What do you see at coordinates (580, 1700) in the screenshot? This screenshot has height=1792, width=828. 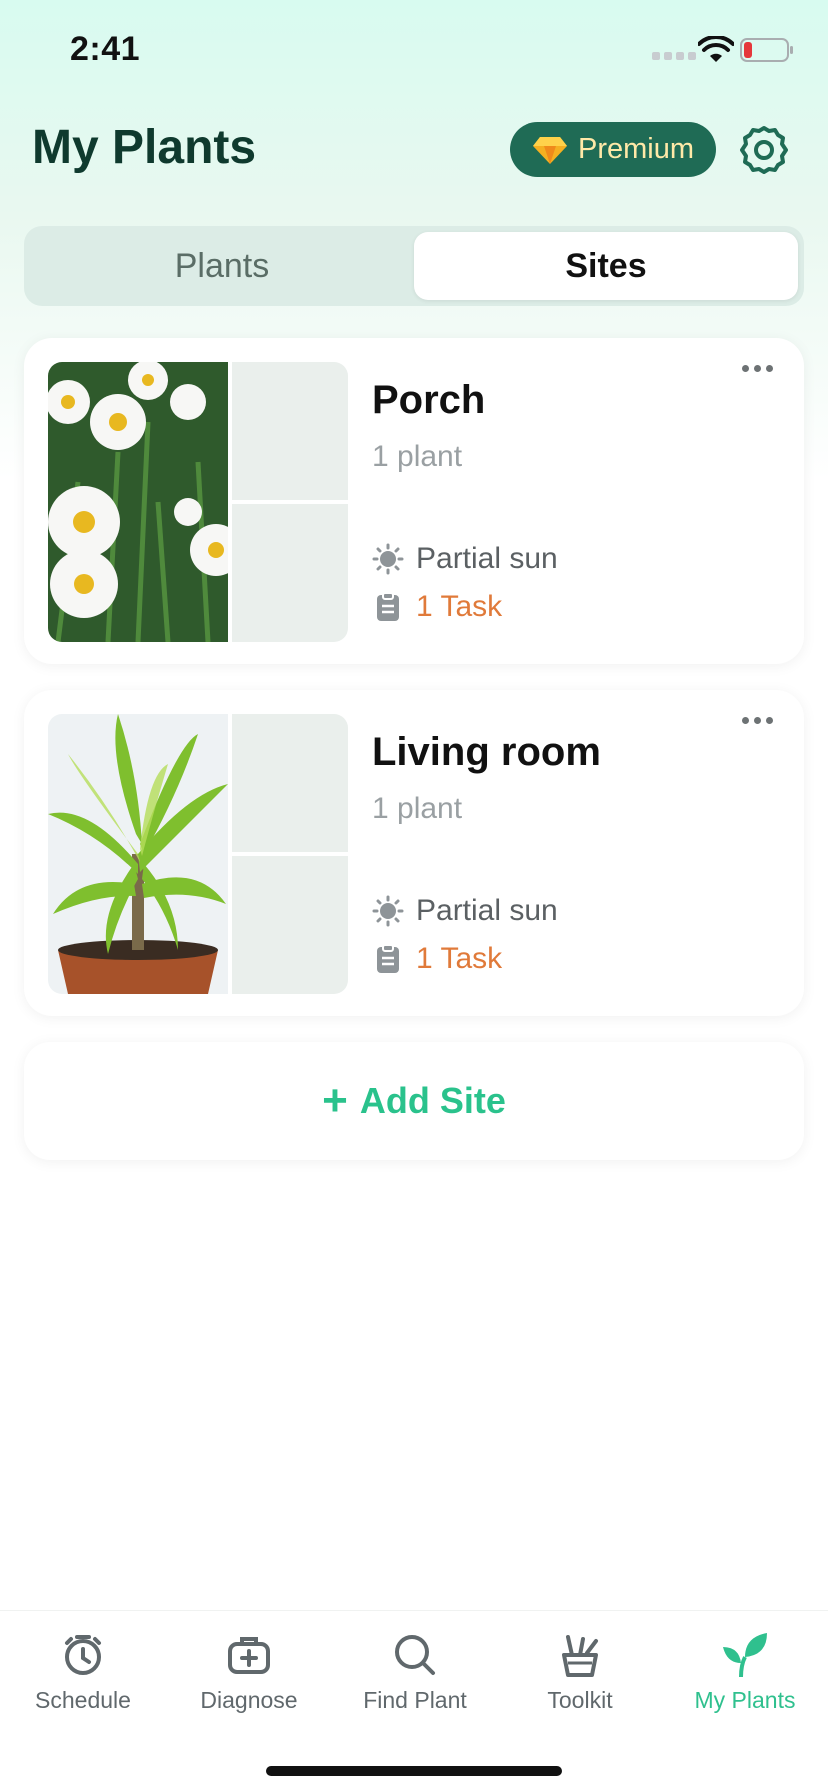 I see `tab-label: Toolkit` at bounding box center [580, 1700].